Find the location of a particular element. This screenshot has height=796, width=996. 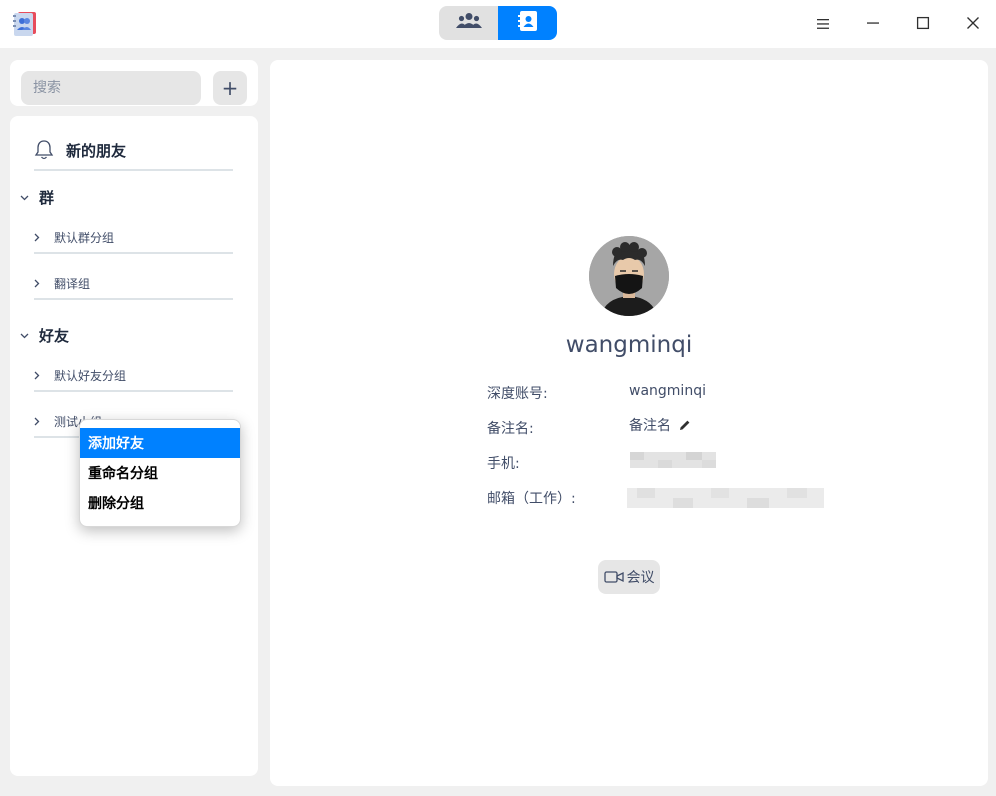

field-label-phone: 手机: is located at coordinates (503, 464).